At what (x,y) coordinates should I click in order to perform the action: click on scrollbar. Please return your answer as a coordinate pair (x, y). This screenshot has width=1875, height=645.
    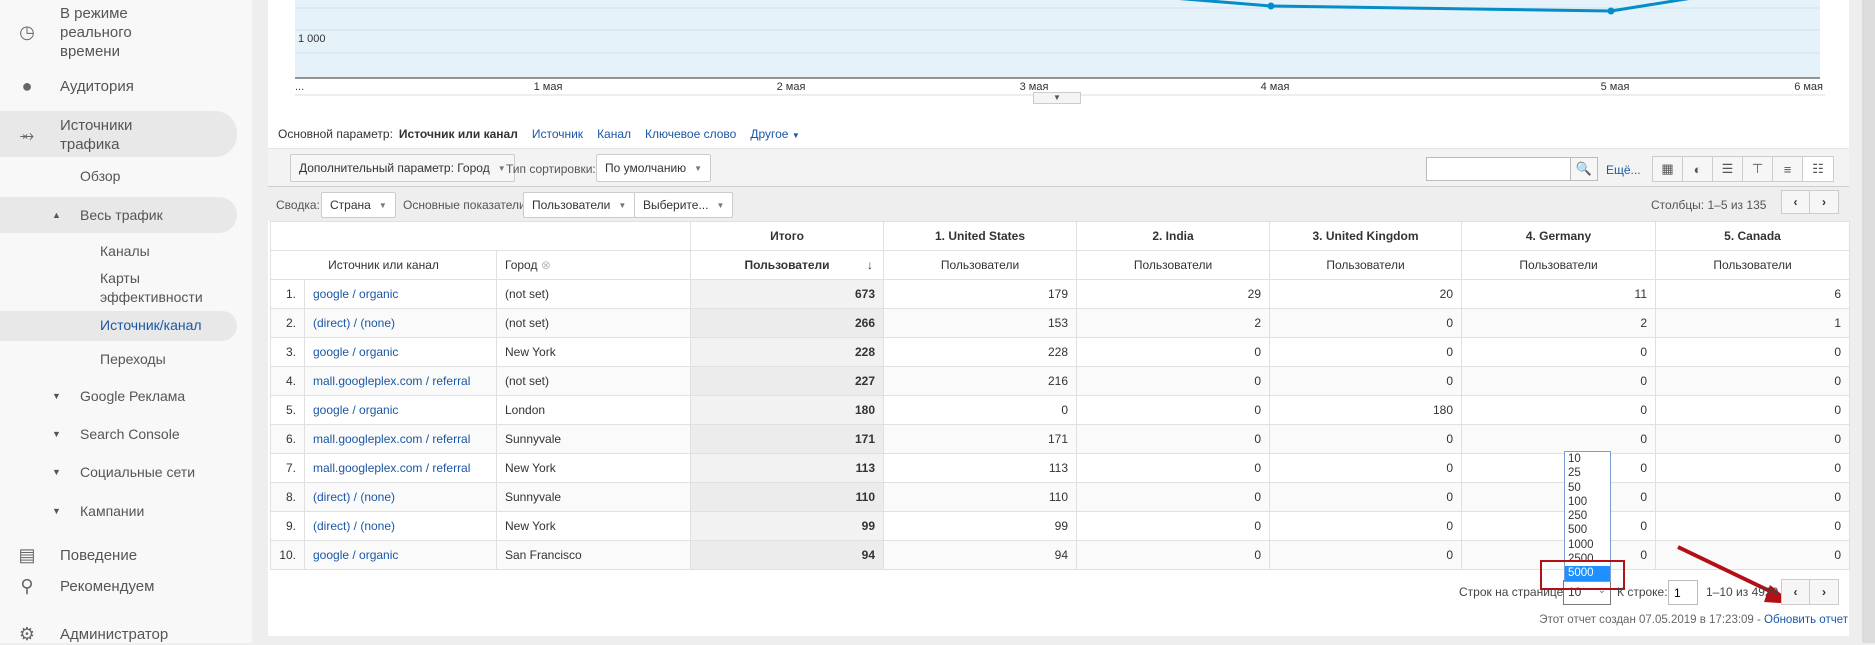
    Looking at the image, I should click on (1868, 321).